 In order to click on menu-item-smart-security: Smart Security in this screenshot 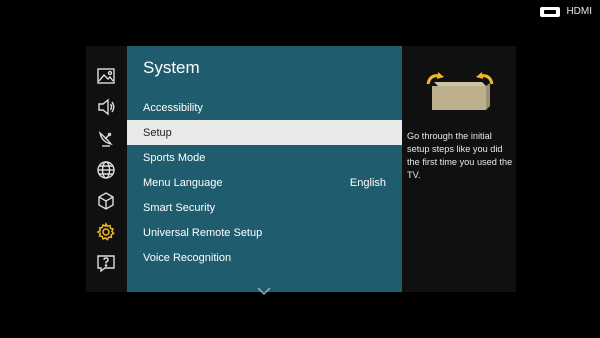, I will do `click(264, 207)`.